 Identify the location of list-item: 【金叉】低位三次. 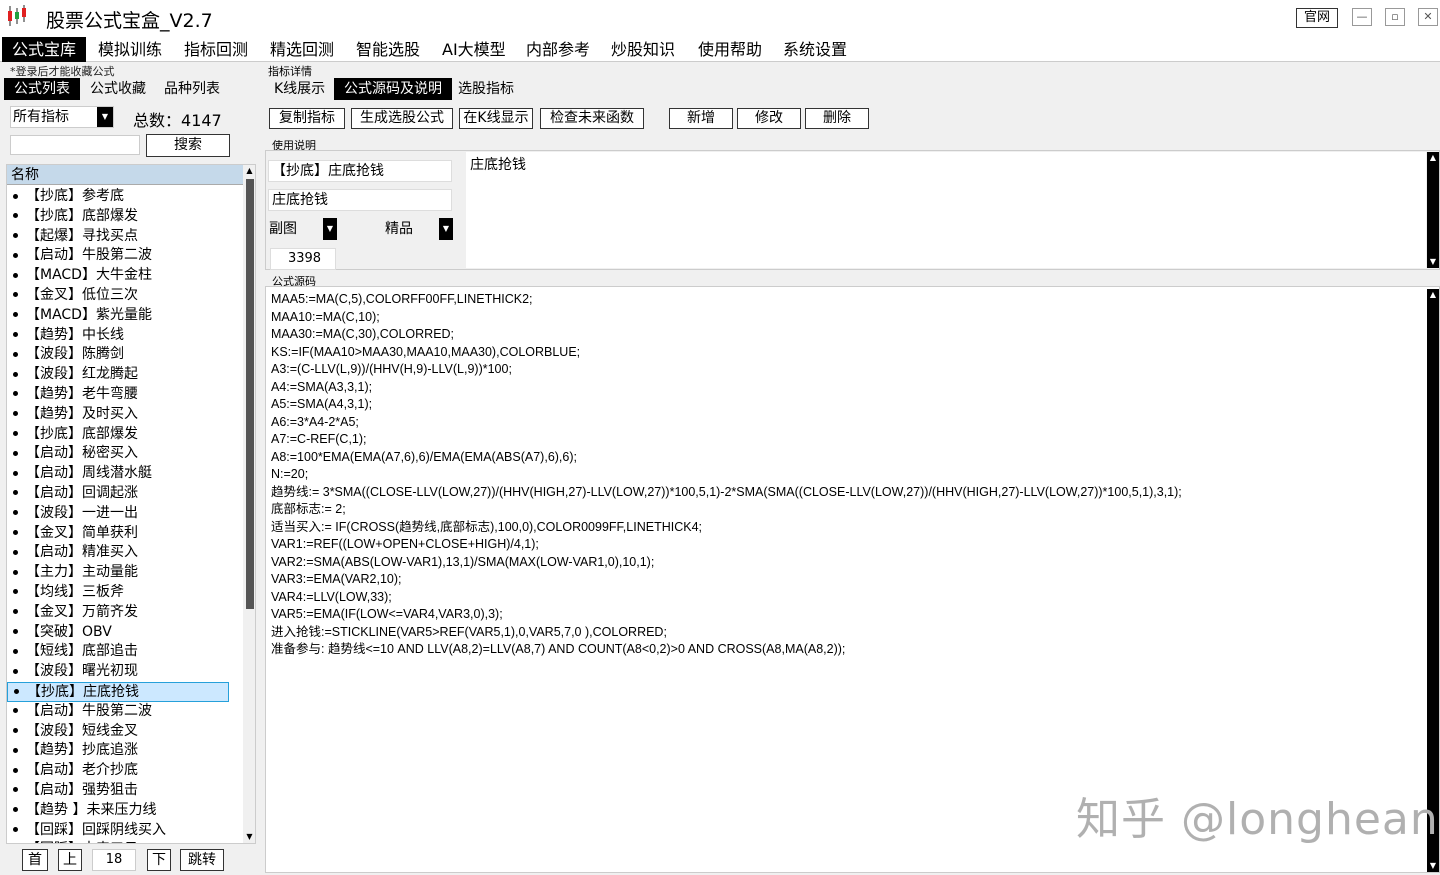
(125, 296).